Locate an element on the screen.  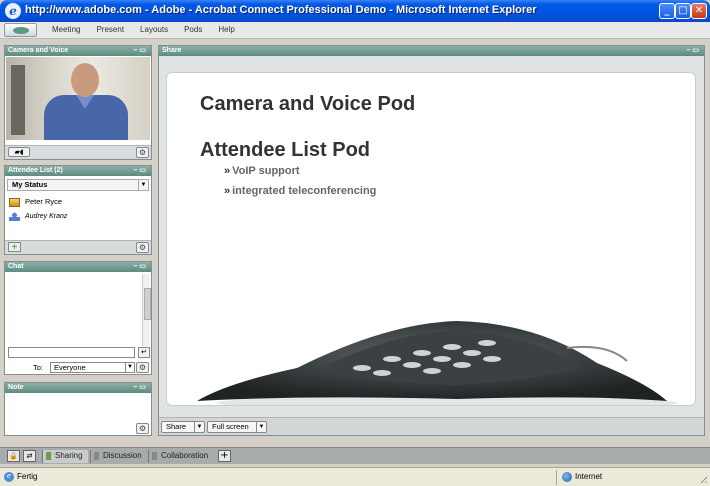
camera-voice-pod: Camera and Voice –▭ ▰◖ ⚙ is located at coordinates (78, 102).